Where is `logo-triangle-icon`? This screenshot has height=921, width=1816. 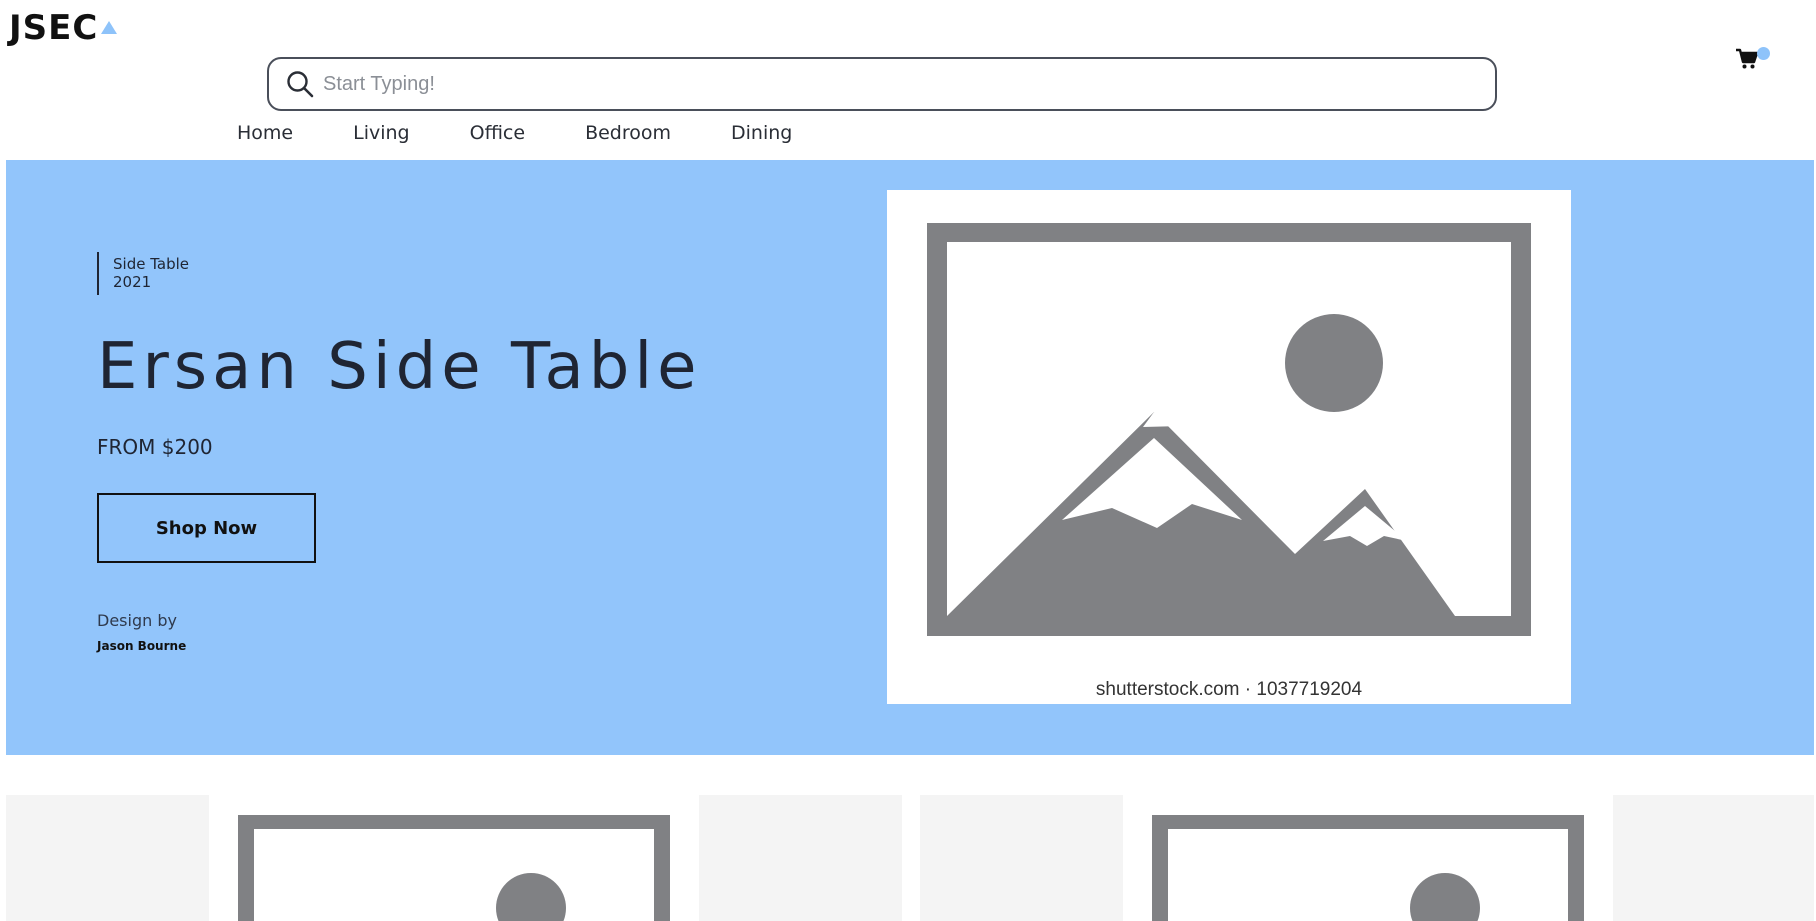 logo-triangle-icon is located at coordinates (109, 27).